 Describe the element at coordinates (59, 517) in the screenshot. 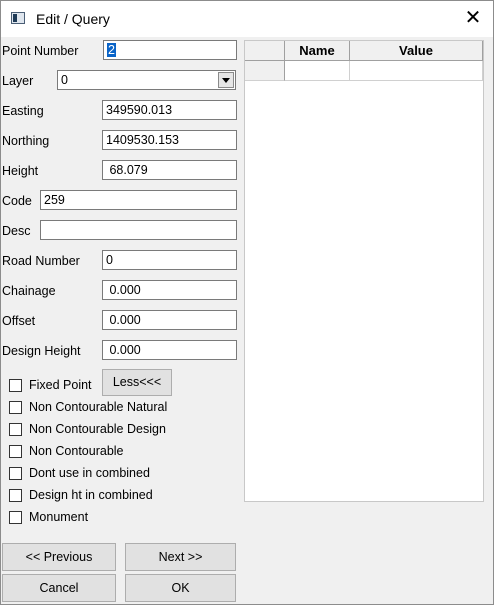

I see `monument-label: Monument` at that location.